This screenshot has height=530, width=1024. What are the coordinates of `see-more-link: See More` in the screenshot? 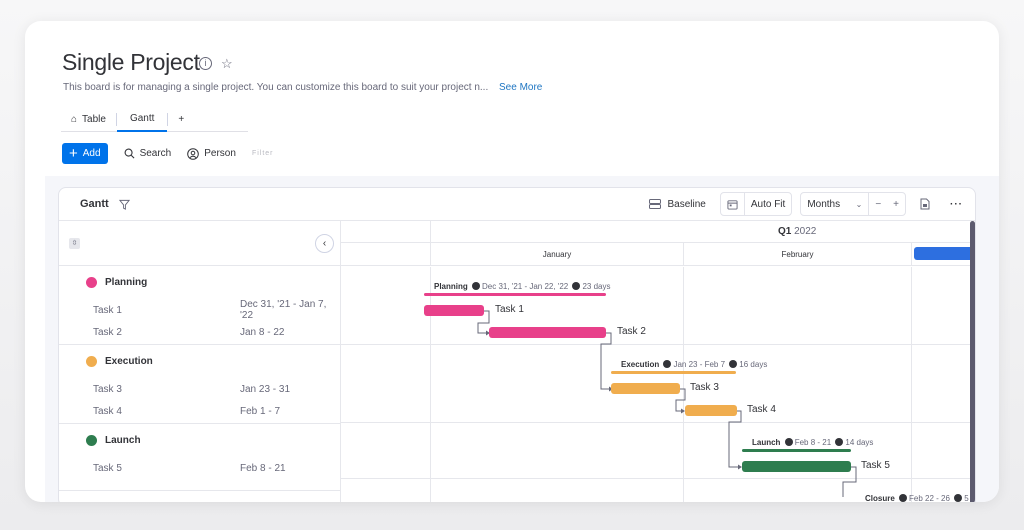 It's located at (520, 87).